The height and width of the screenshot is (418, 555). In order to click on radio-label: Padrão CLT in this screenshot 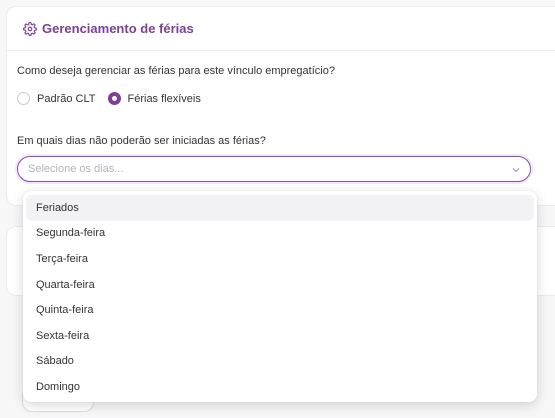, I will do `click(66, 98)`.